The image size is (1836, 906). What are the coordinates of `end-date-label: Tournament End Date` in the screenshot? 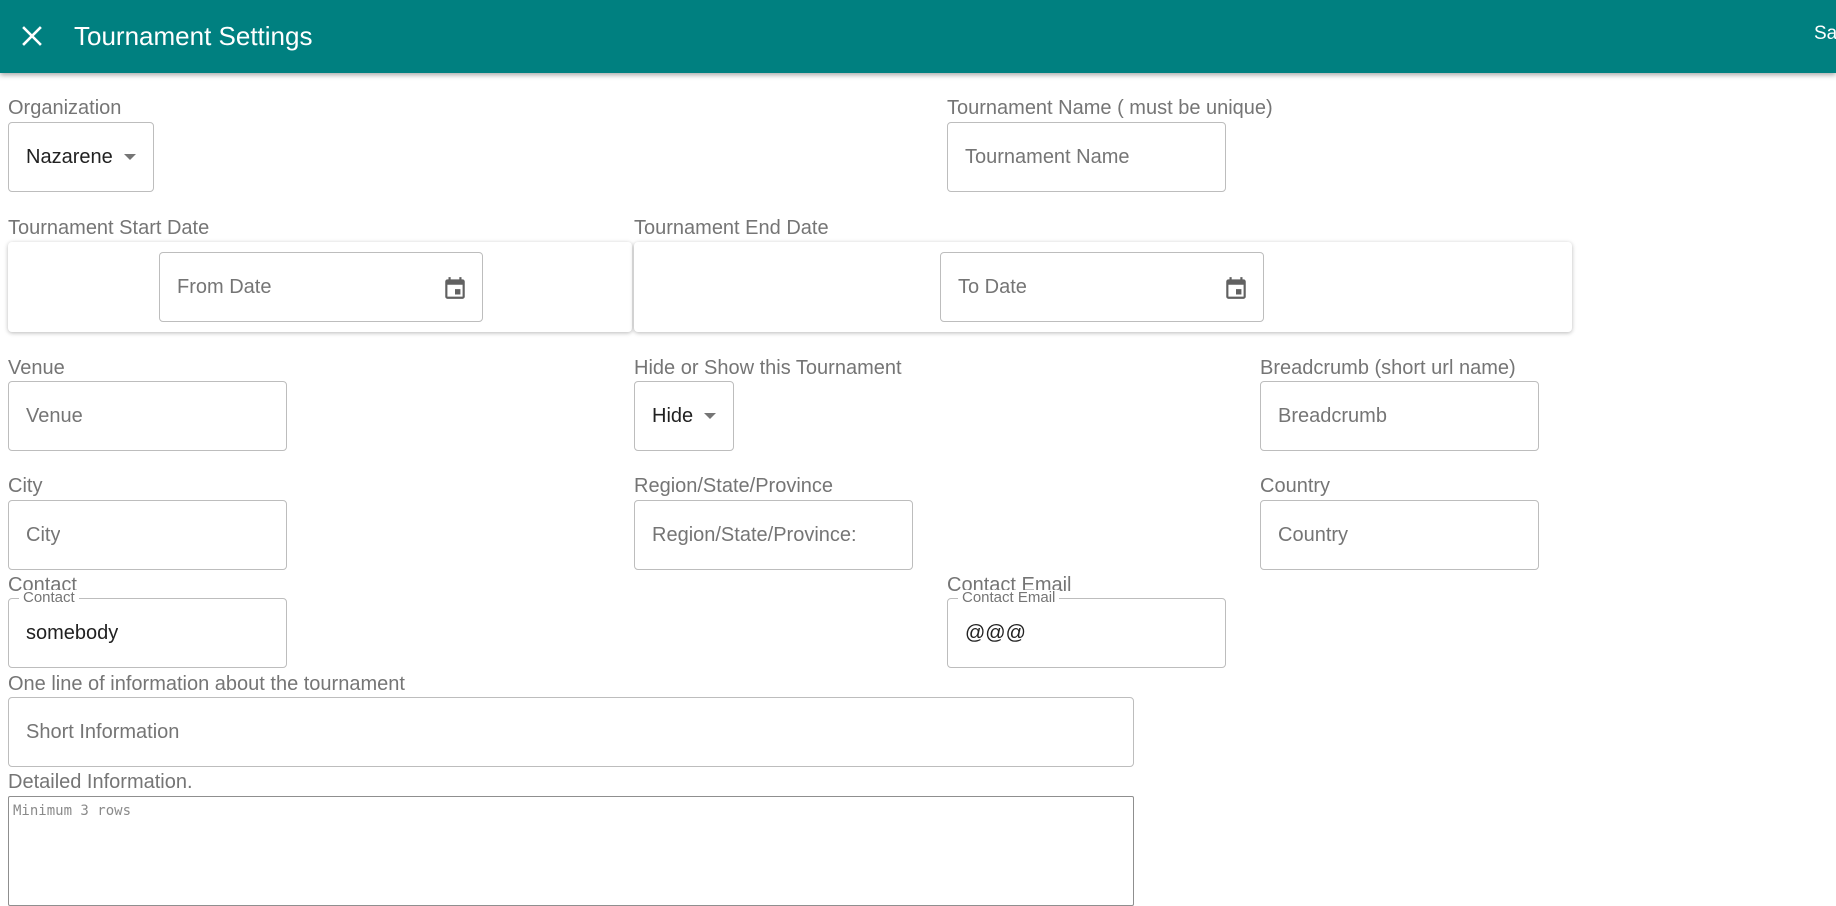 It's located at (731, 228).